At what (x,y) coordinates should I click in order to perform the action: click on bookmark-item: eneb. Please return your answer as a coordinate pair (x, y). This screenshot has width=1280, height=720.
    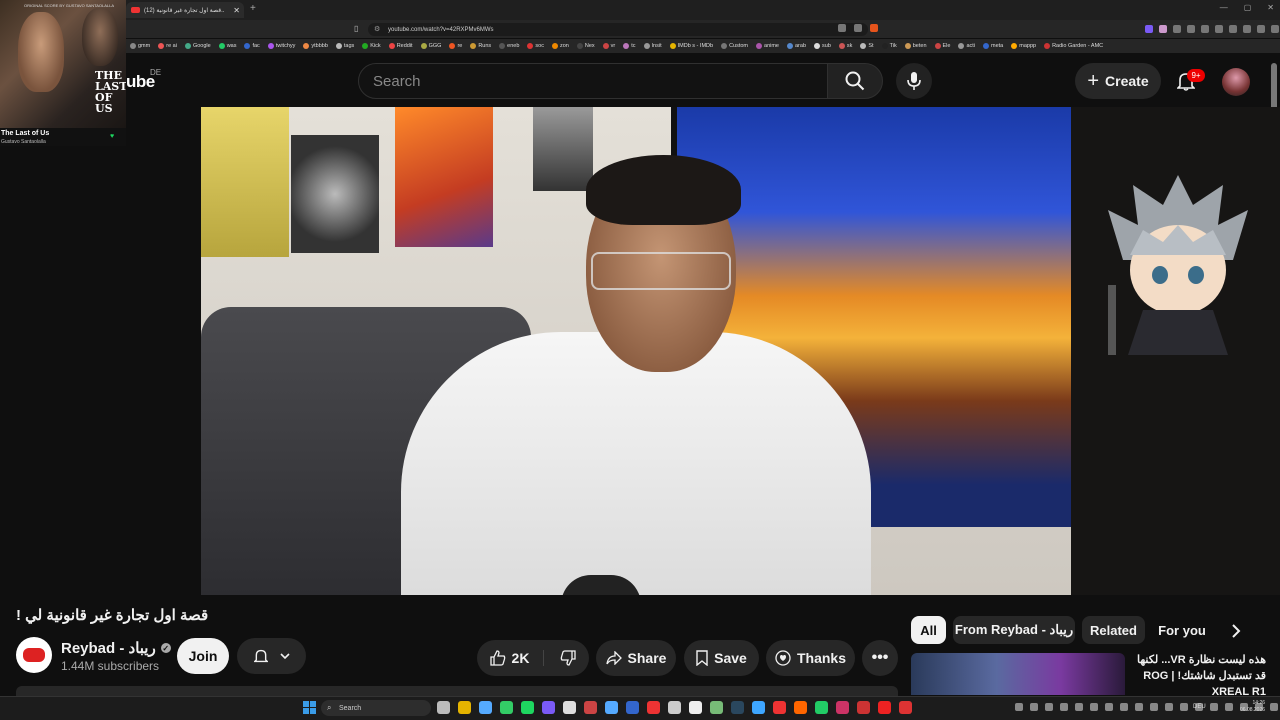
    Looking at the image, I should click on (509, 46).